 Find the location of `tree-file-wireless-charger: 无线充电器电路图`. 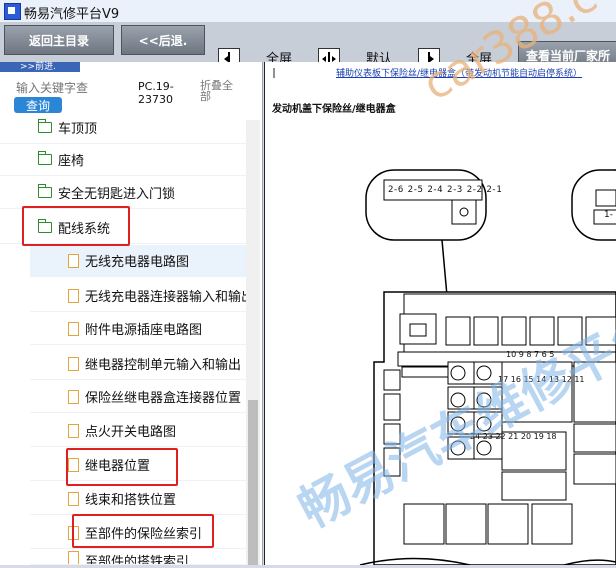

tree-file-wireless-charger: 无线充电器电路图 is located at coordinates (138, 261).